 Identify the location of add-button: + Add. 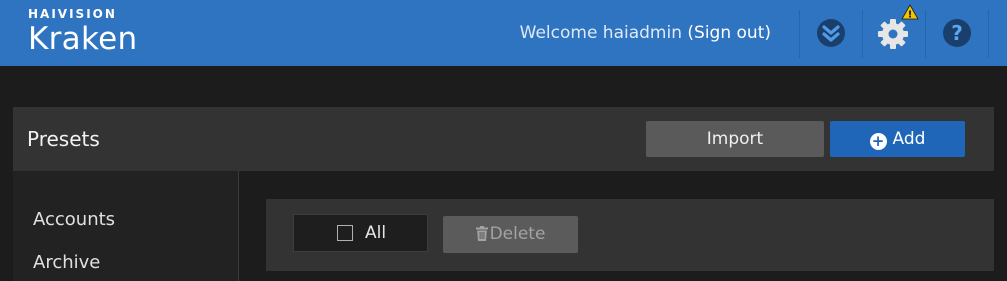
(897, 139).